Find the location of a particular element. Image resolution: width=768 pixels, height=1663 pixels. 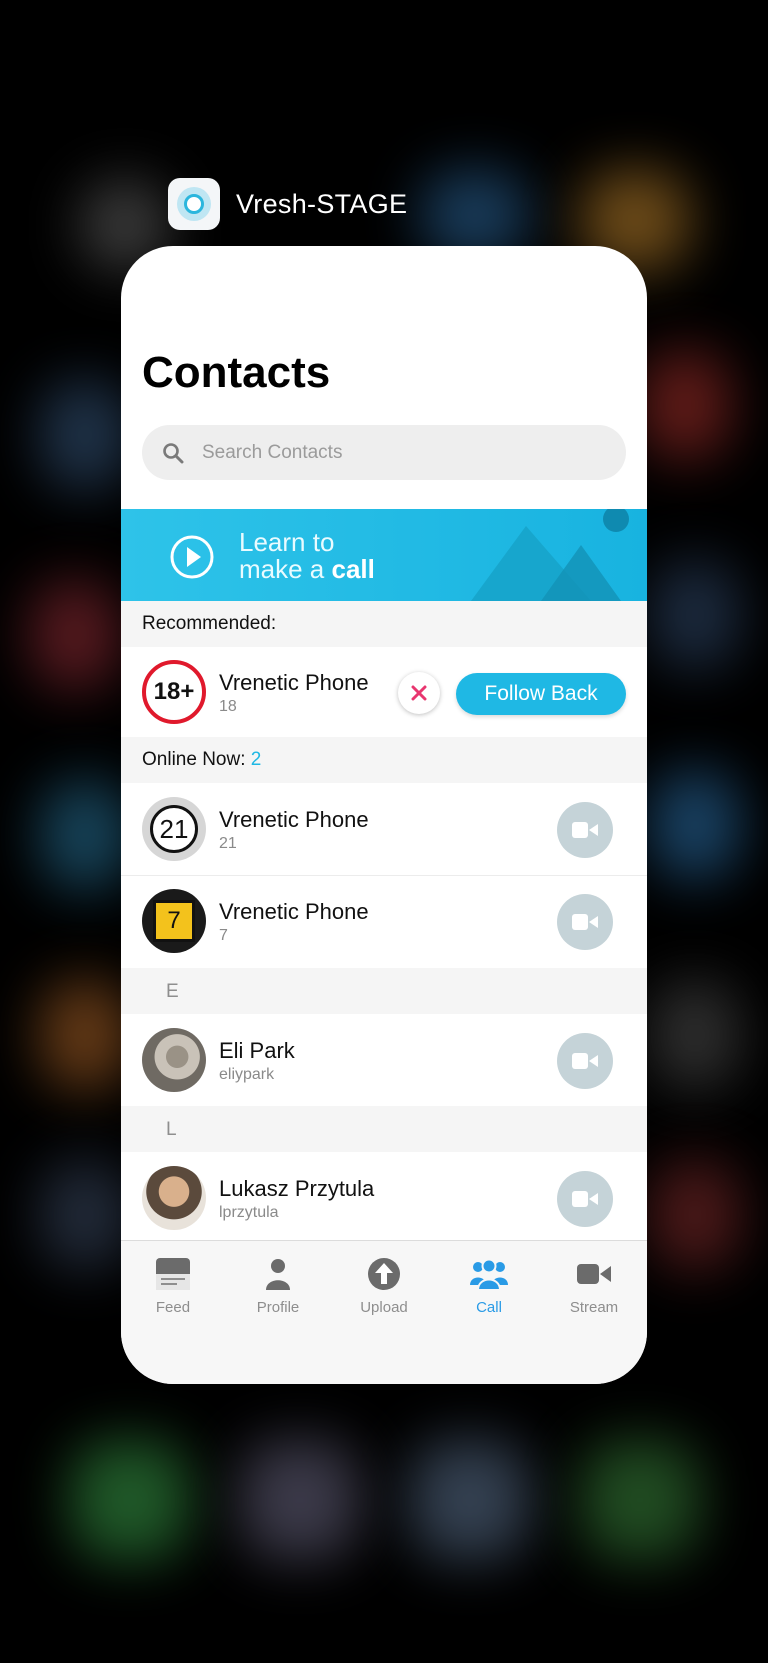

tab-bar: Feed Profile Upload Call Stream is located at coordinates (384, 1312).